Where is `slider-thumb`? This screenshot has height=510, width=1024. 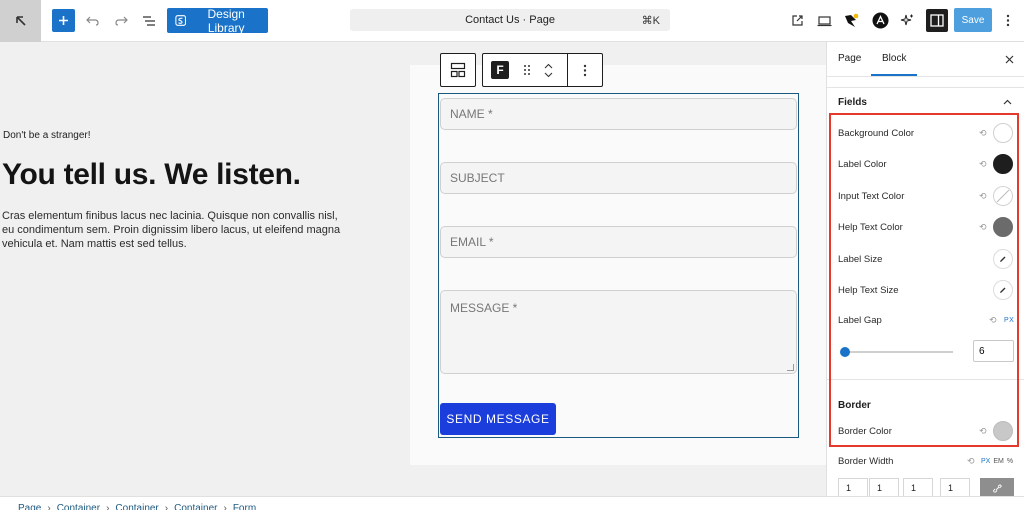 slider-thumb is located at coordinates (845, 352).